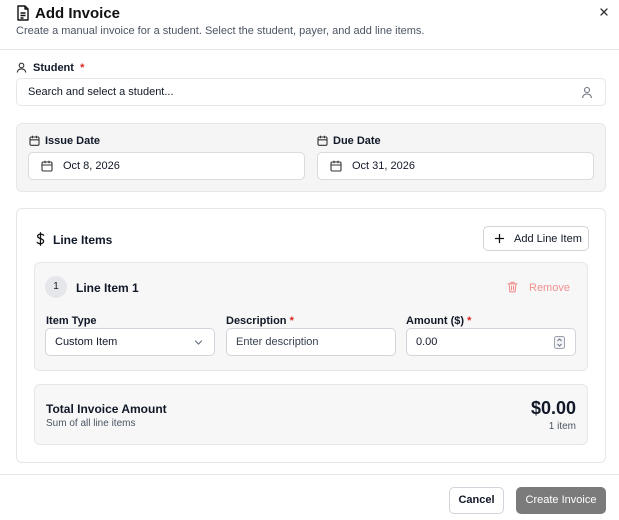  I want to click on dollar-sign-icon, so click(40, 239).